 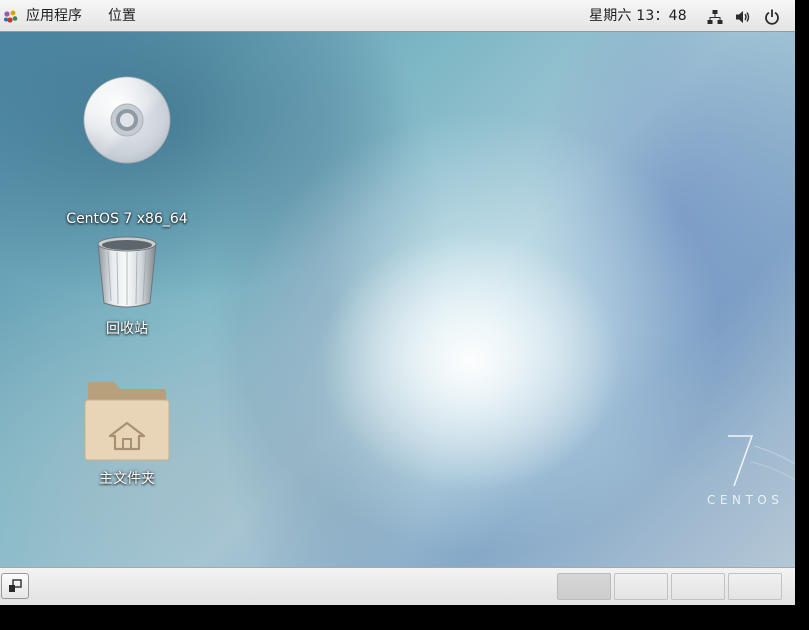 I want to click on places-menu: 位置, so click(x=122, y=16).